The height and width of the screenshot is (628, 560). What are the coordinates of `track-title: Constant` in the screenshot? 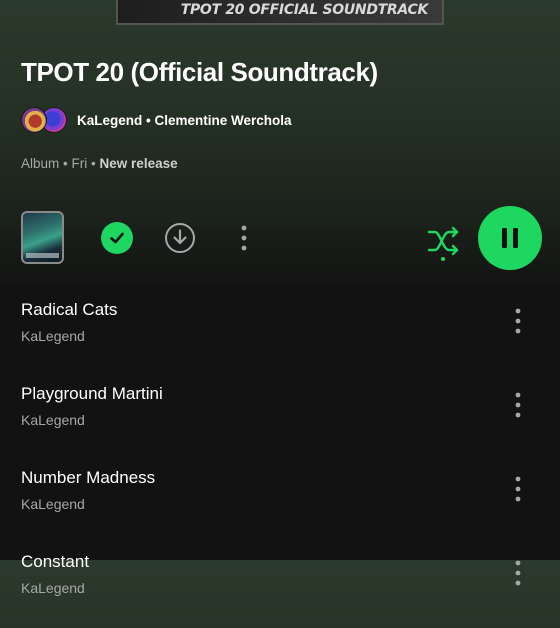 It's located at (55, 561).